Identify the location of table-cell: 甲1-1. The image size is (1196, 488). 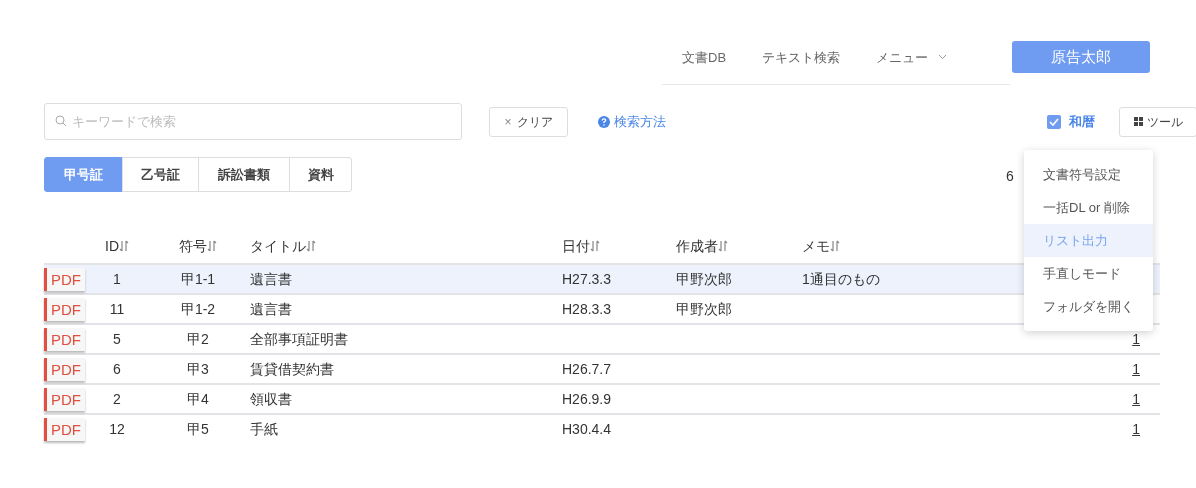
(198, 278).